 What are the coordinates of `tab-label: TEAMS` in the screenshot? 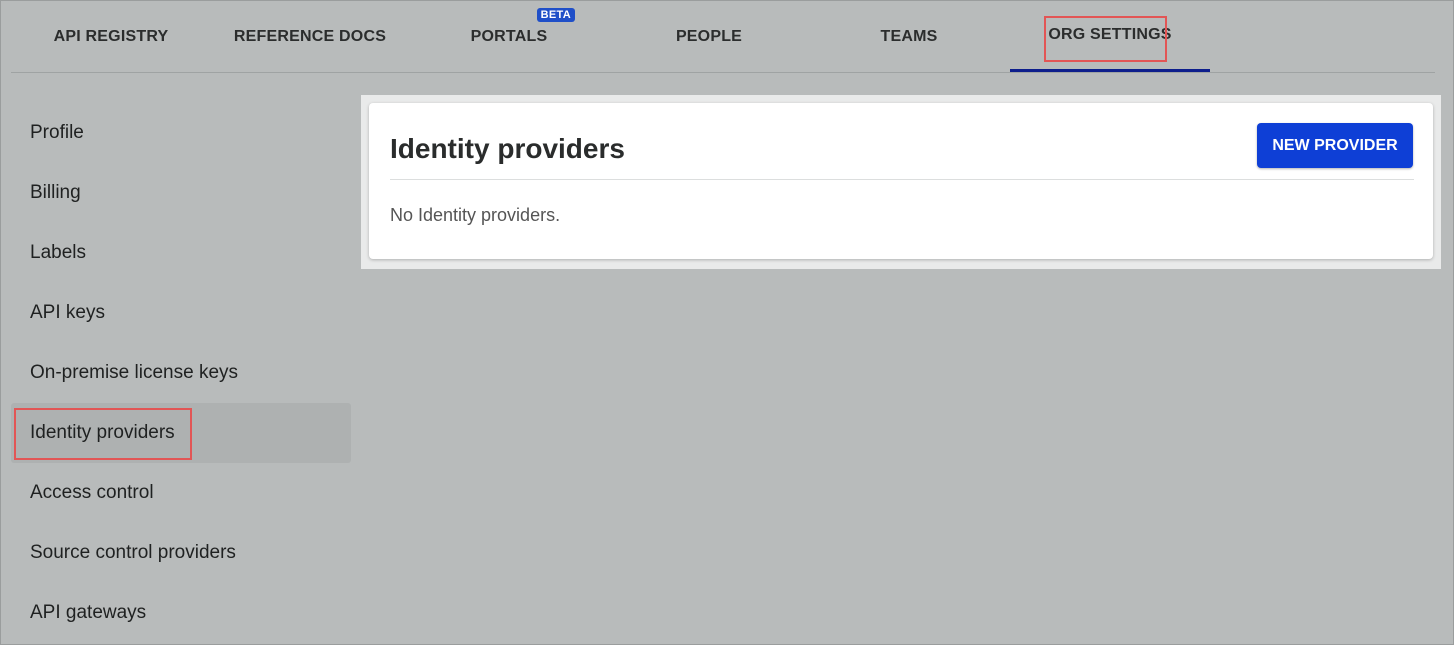 It's located at (909, 36).